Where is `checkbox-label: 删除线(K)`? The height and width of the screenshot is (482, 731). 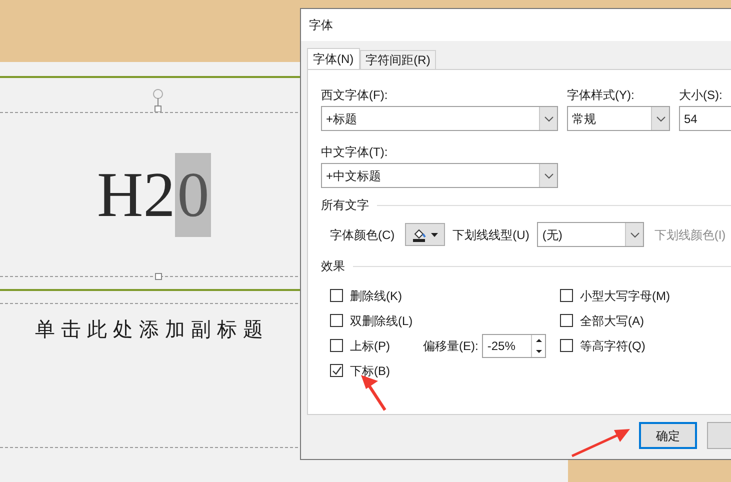
checkbox-label: 删除线(K) is located at coordinates (376, 296).